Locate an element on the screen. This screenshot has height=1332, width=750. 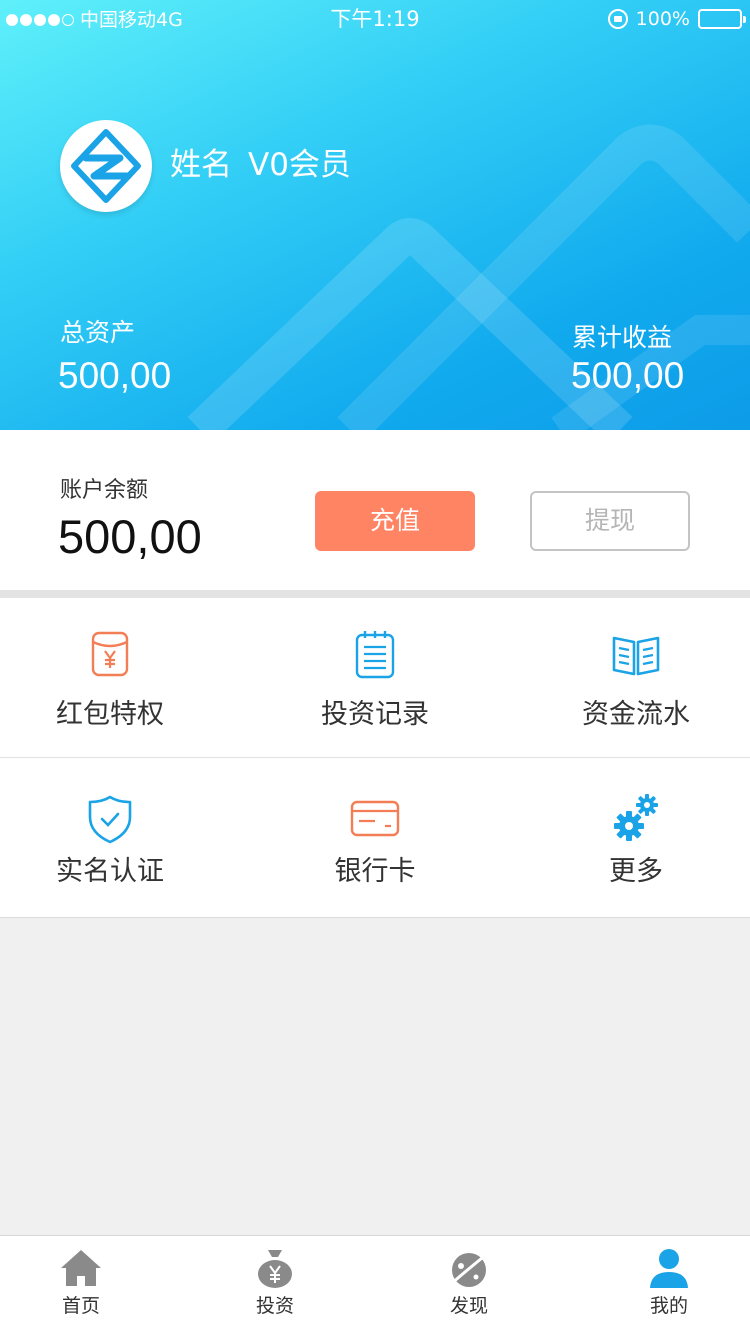
recharge-button: 充值 is located at coordinates (395, 521).